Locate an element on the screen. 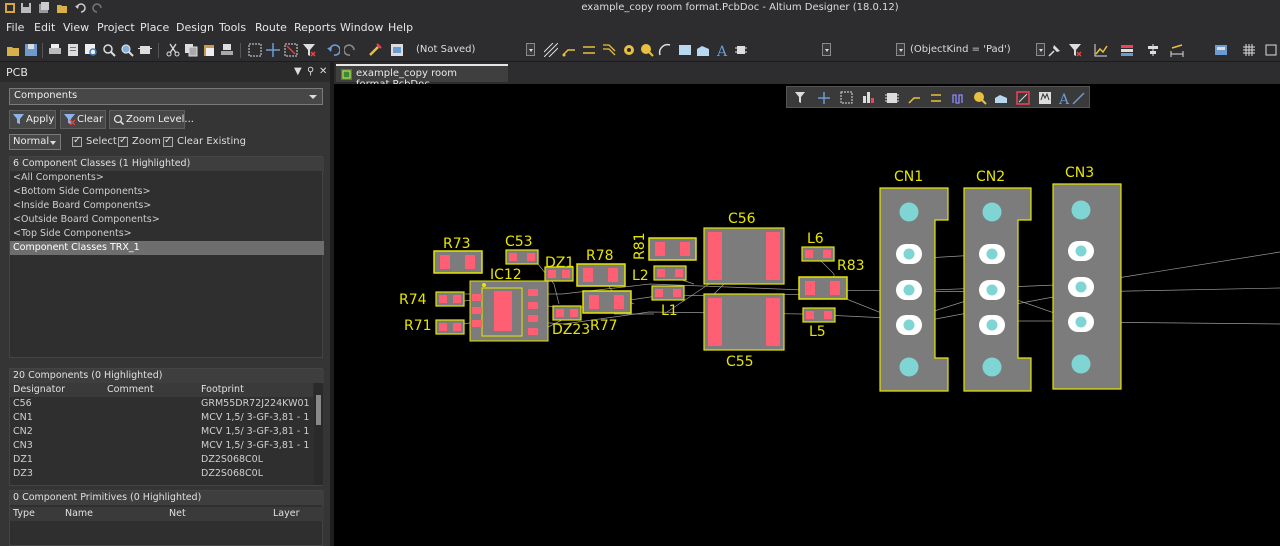 The image size is (1280, 546). pad-icon is located at coordinates (647, 50).